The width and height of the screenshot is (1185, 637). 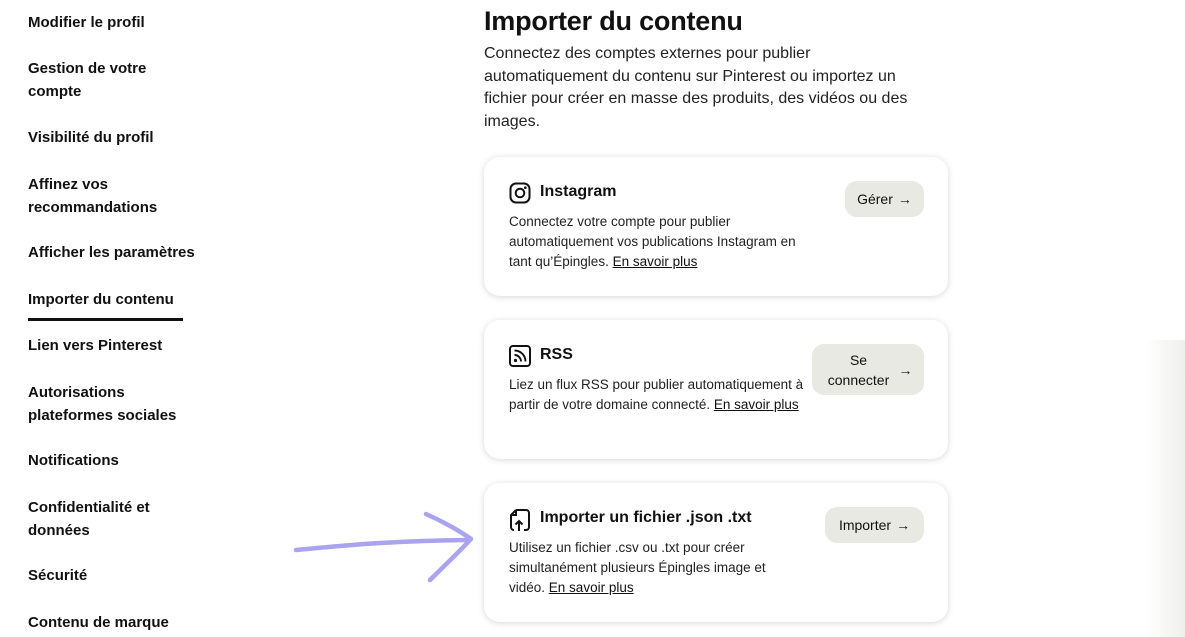 I want to click on import-button: Importer →, so click(x=874, y=525).